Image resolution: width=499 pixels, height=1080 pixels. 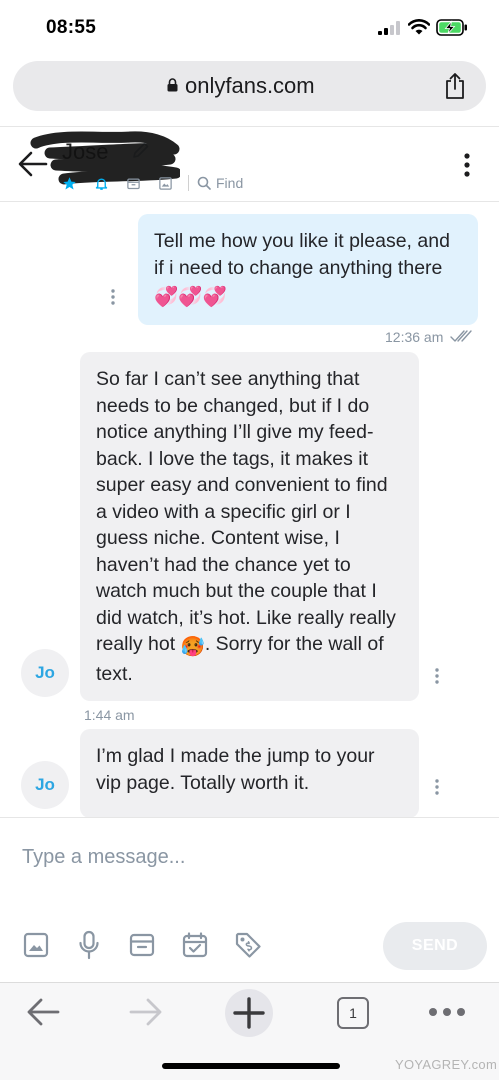 I want to click on find-button: Find, so click(x=229, y=183).